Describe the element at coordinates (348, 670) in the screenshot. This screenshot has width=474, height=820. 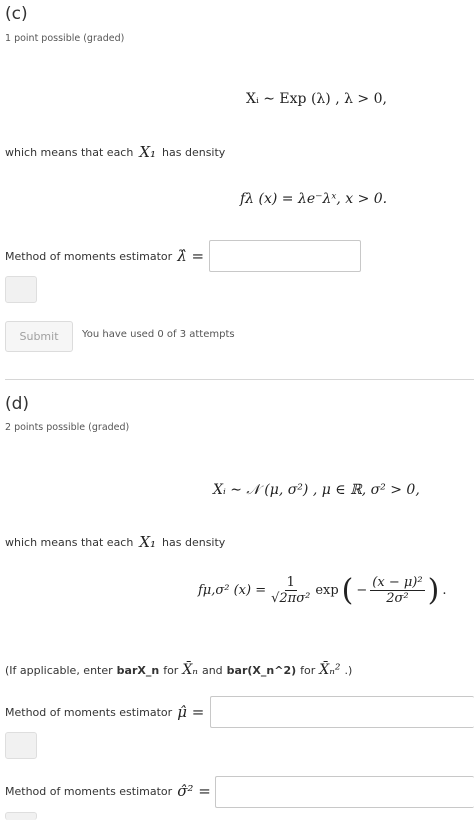
I see `hint-suffix: .)` at that location.